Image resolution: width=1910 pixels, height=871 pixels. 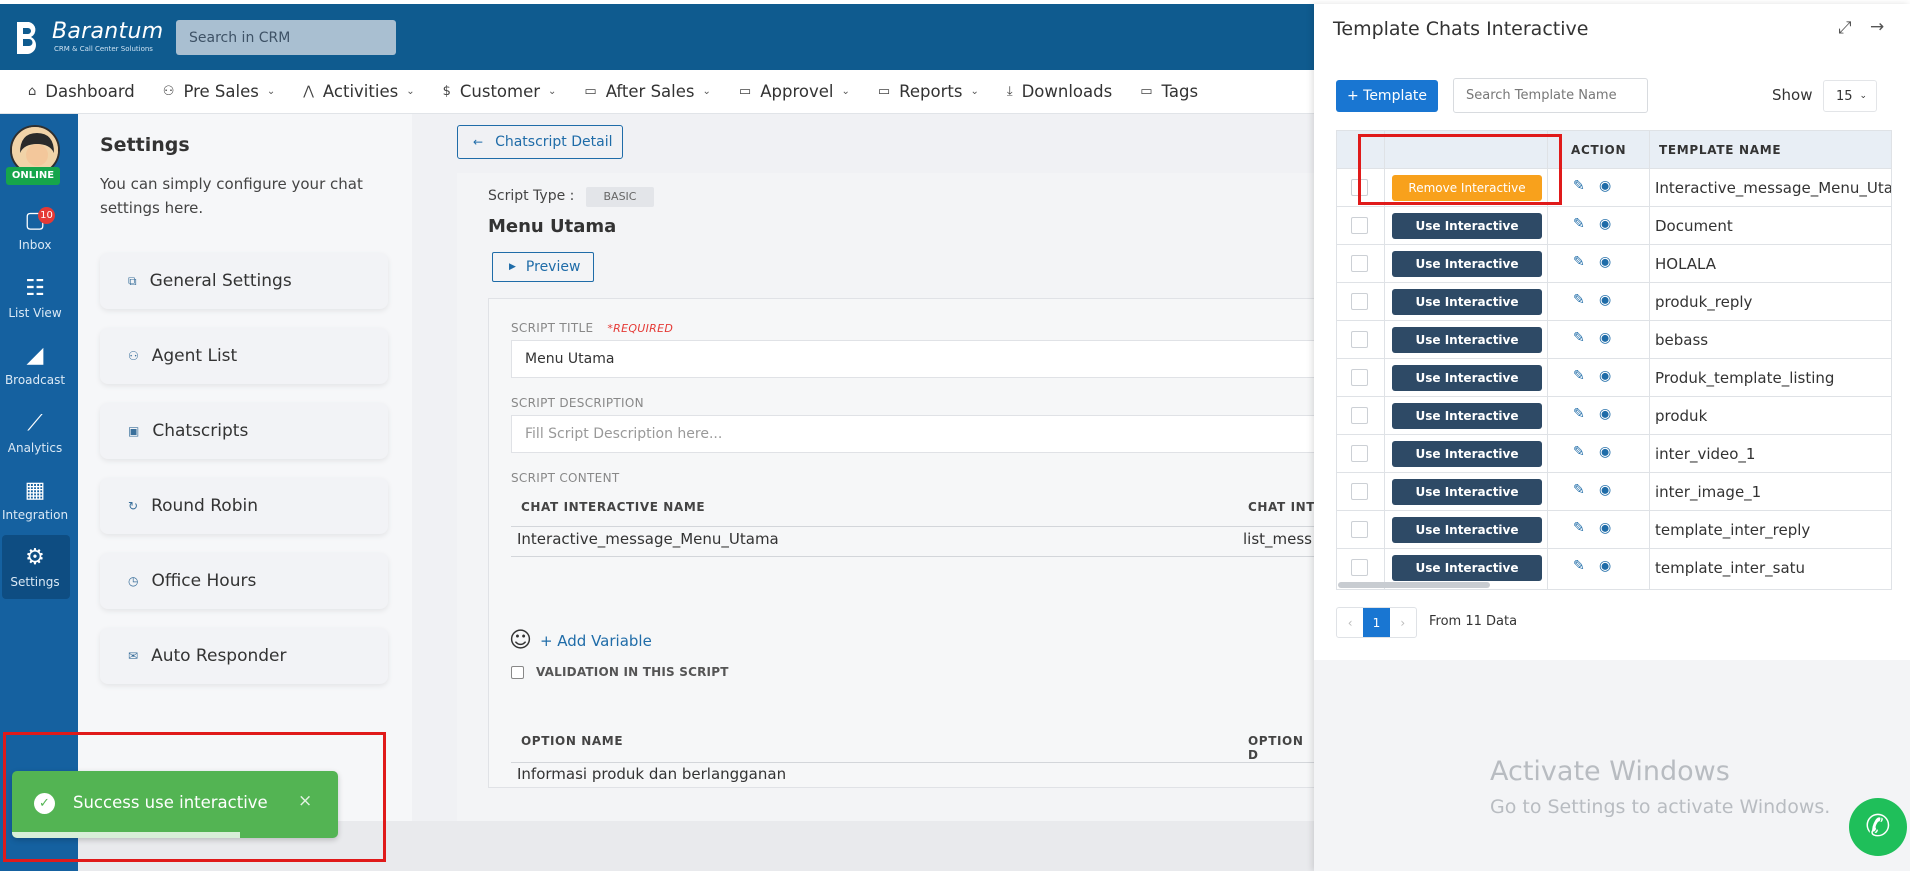 What do you see at coordinates (1473, 621) in the screenshot?
I see `total-count: From 11 Data` at bounding box center [1473, 621].